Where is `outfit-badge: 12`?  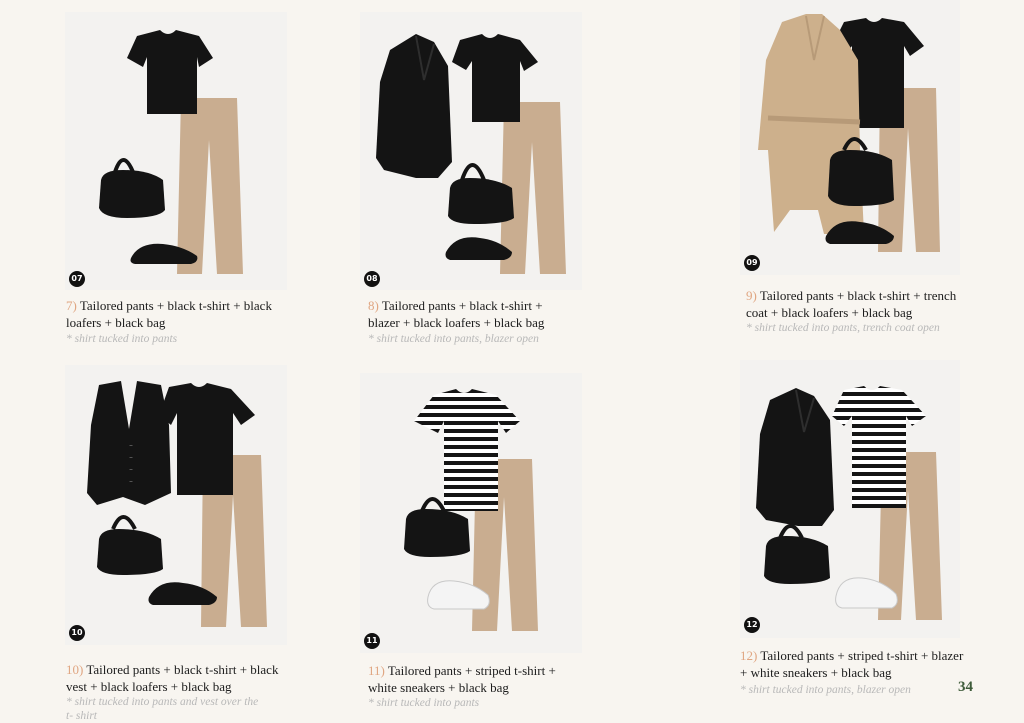 outfit-badge: 12 is located at coordinates (752, 625).